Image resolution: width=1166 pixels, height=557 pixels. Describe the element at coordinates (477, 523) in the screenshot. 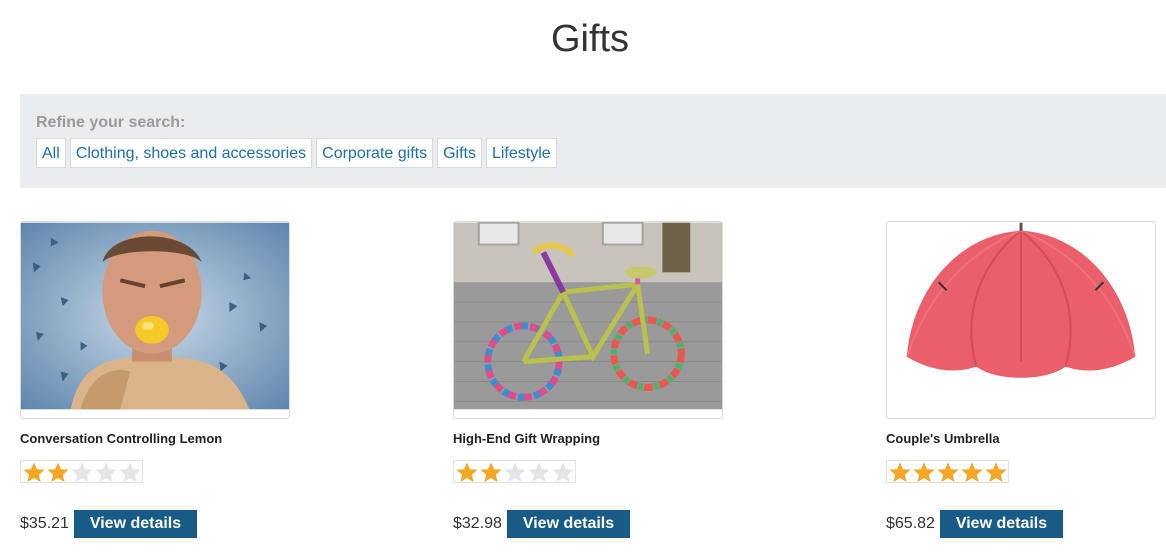

I see `product-price: $32.98` at that location.